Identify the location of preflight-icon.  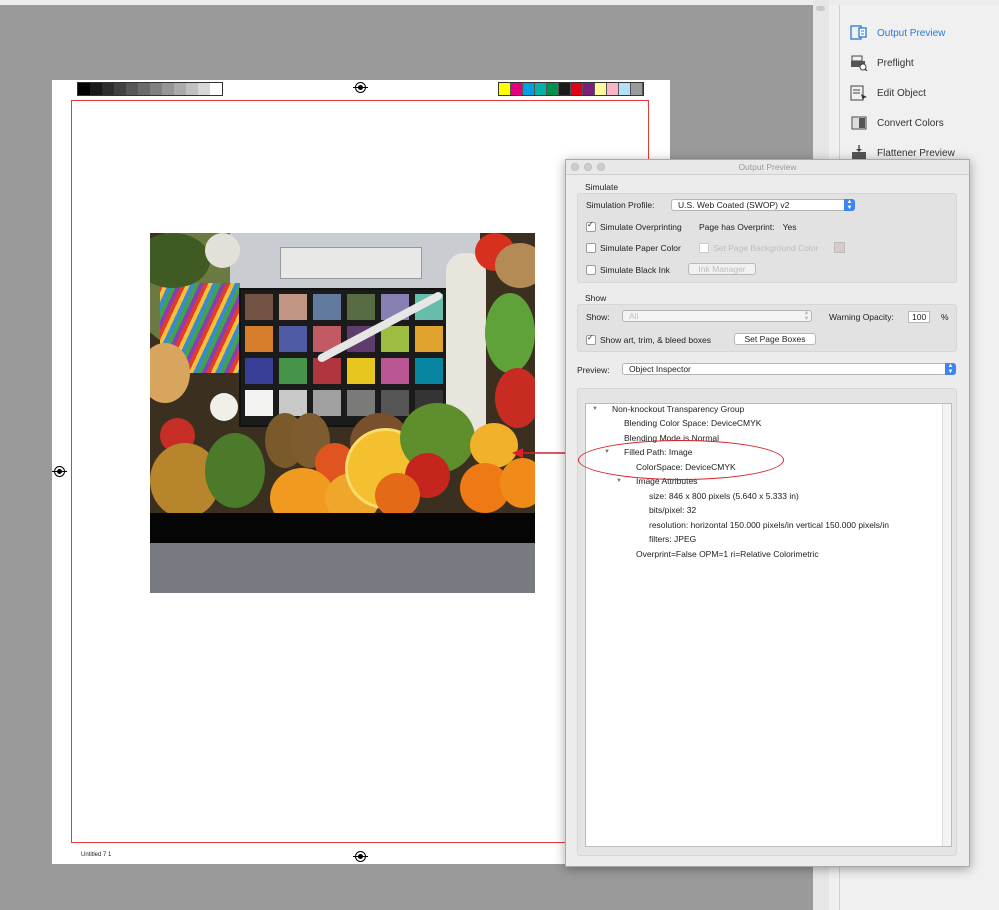
(859, 63).